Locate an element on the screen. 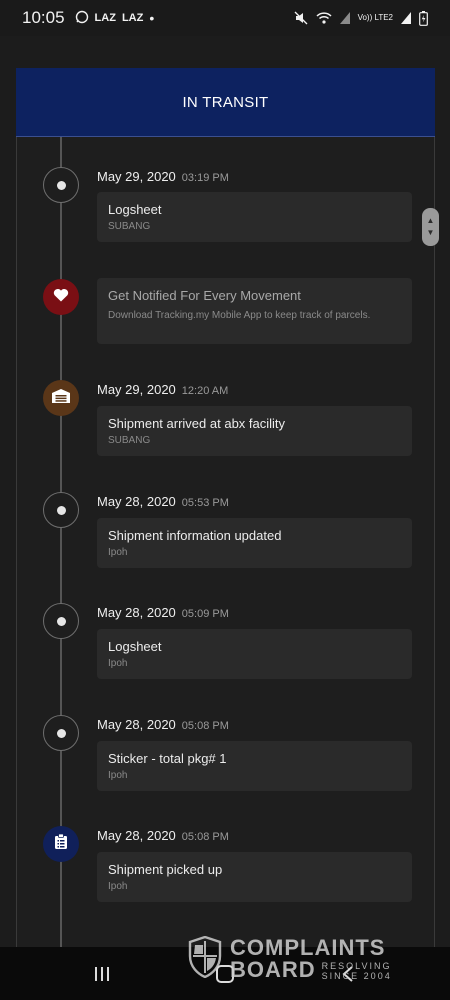 The width and height of the screenshot is (450, 1000). event-time-text: 12:20 AM is located at coordinates (205, 391).